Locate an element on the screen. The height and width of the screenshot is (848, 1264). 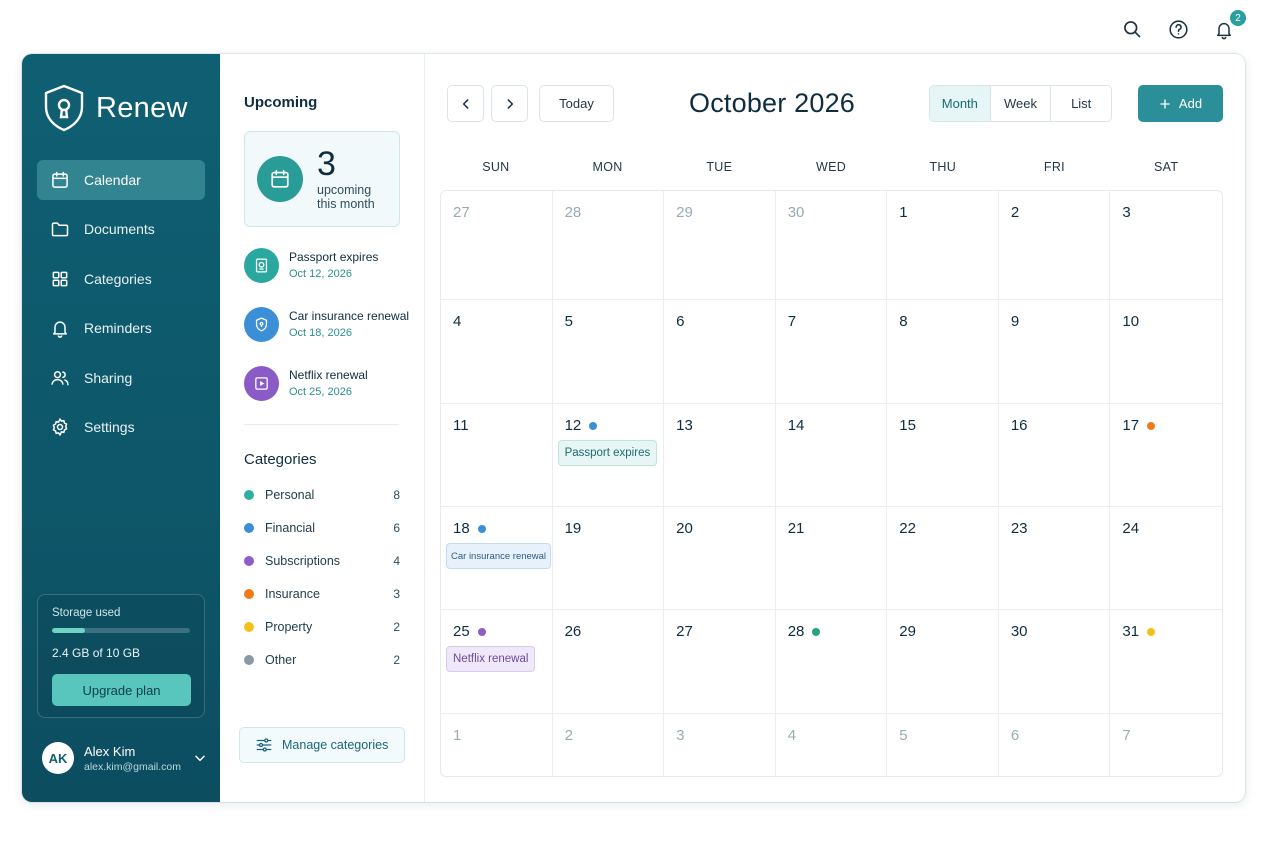
help-button is located at coordinates (1178, 29).